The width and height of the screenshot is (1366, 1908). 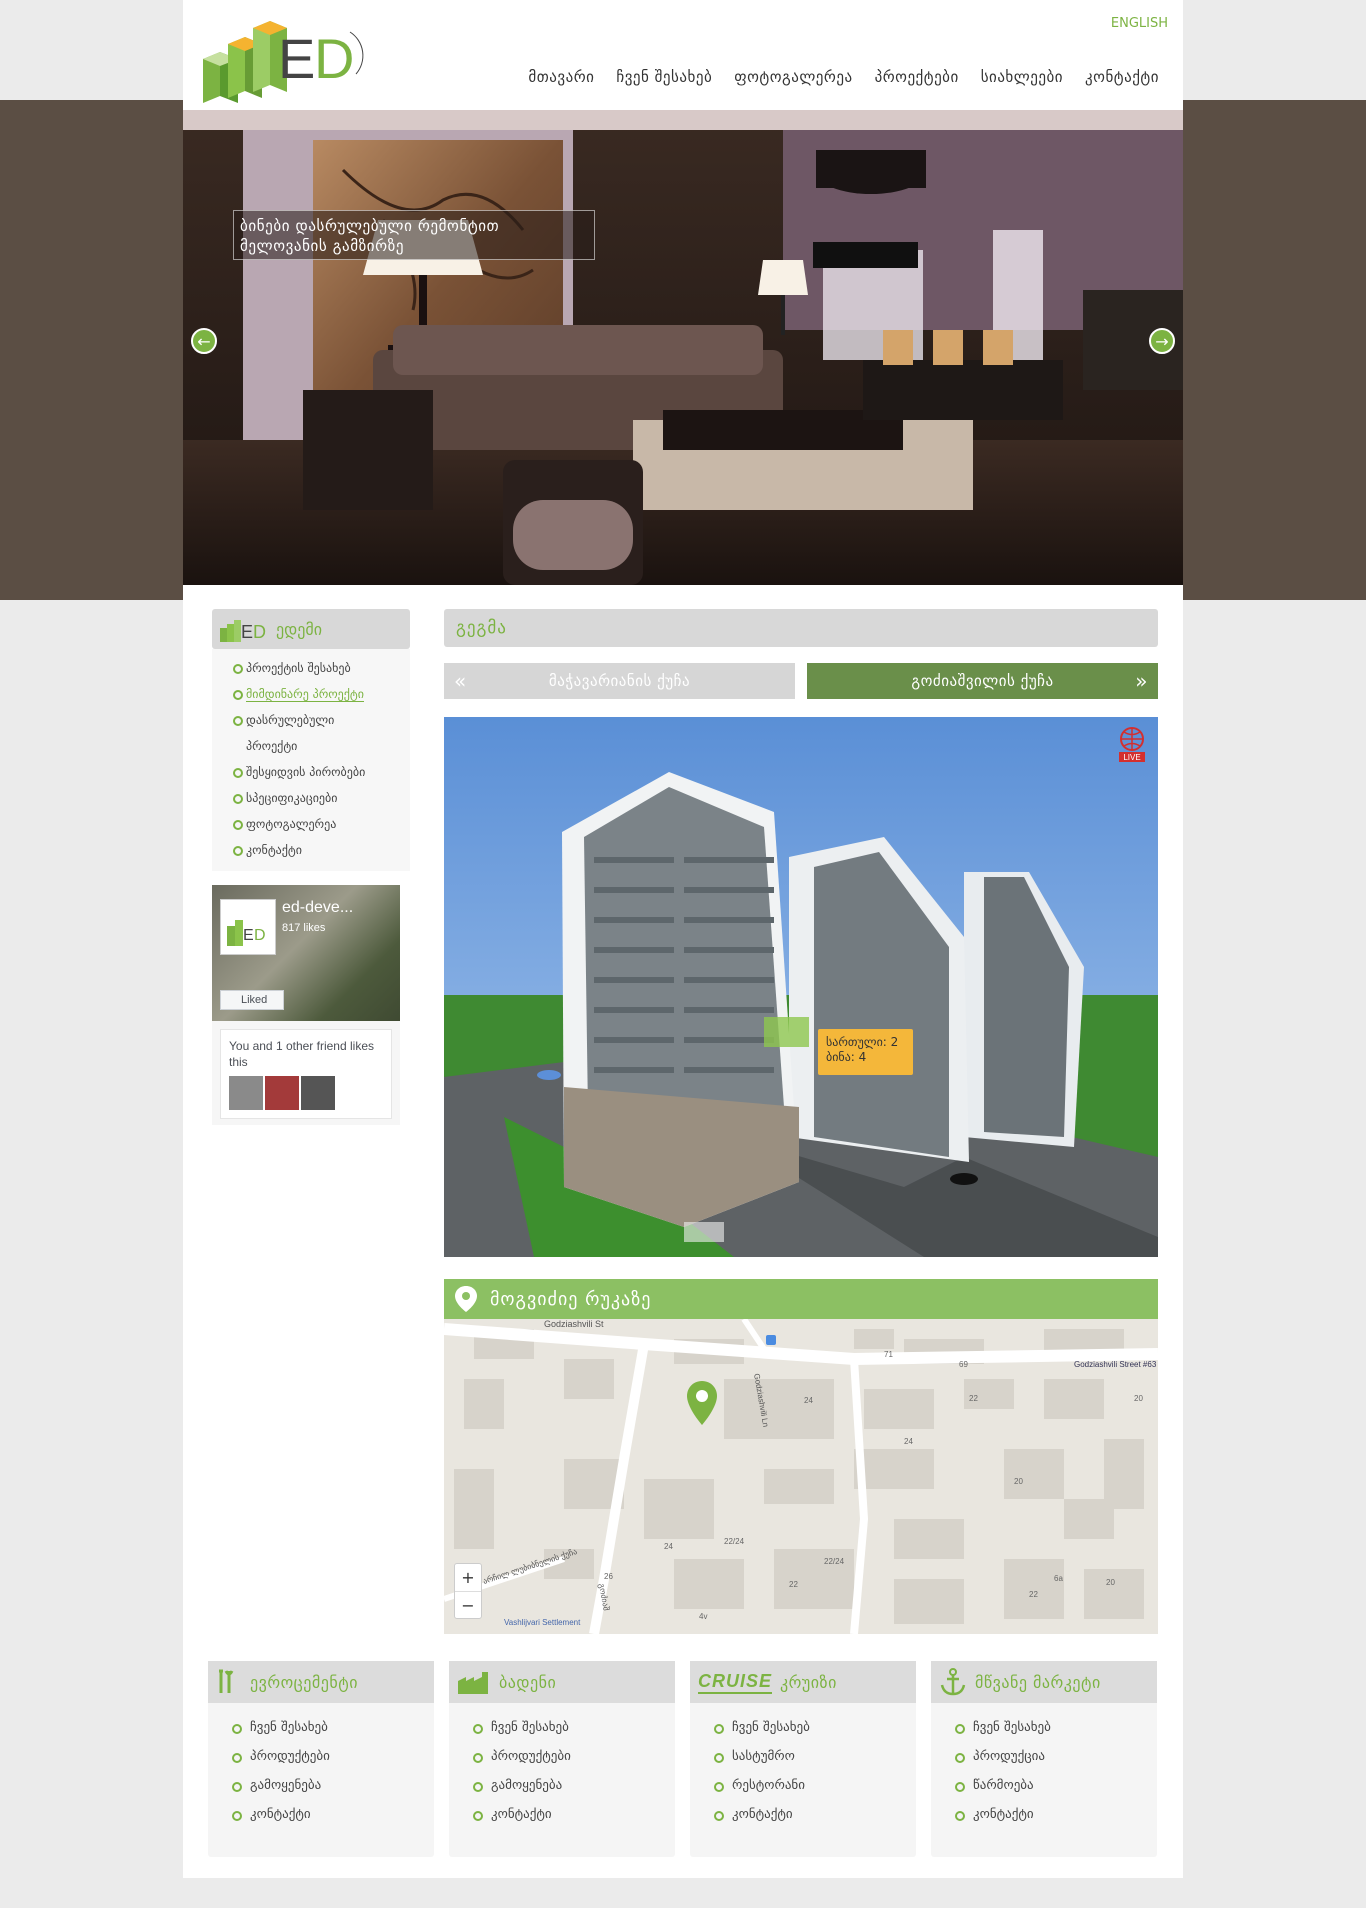 I want to click on sidebar-item-label: დასრულებული, so click(x=290, y=720).